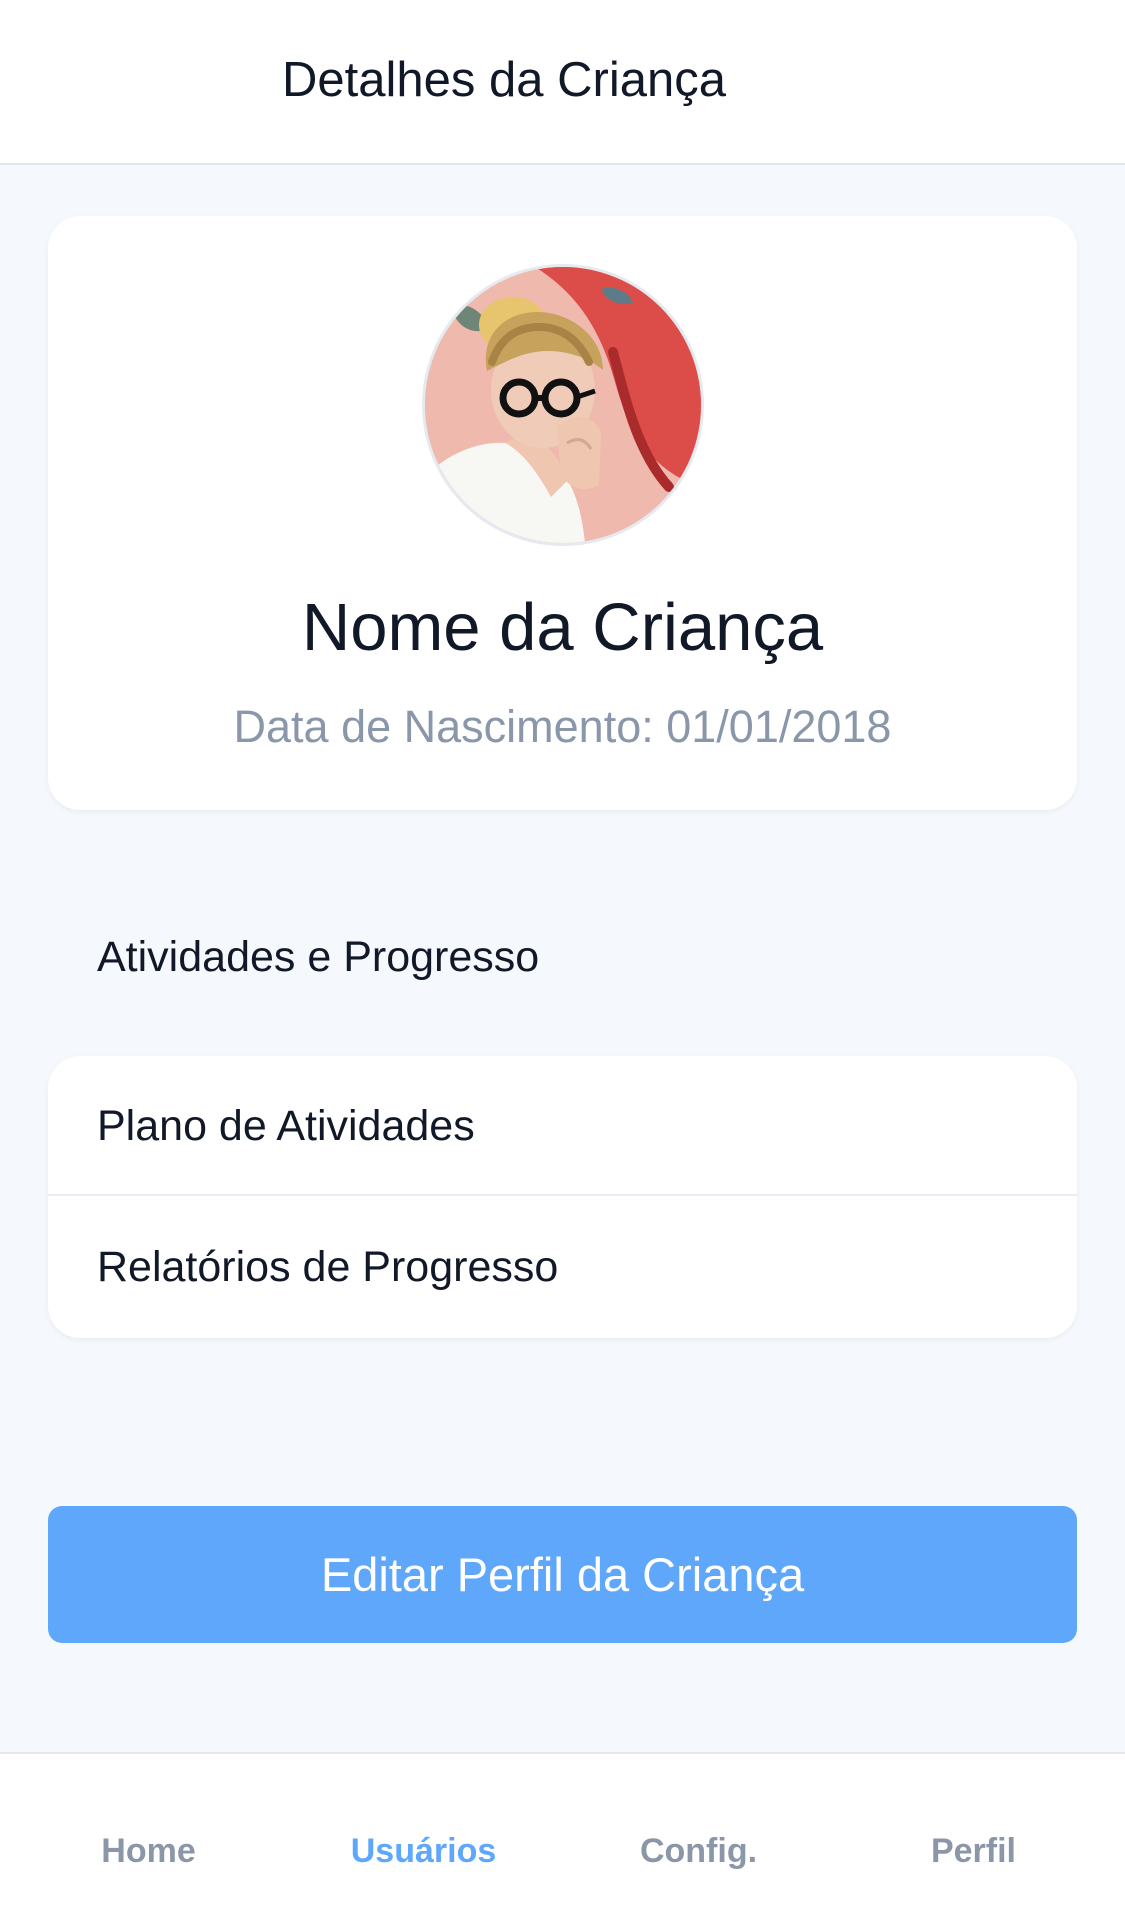 Image resolution: width=1125 pixels, height=1932 pixels. What do you see at coordinates (698, 1851) in the screenshot?
I see `nav-settings-label: Config.` at bounding box center [698, 1851].